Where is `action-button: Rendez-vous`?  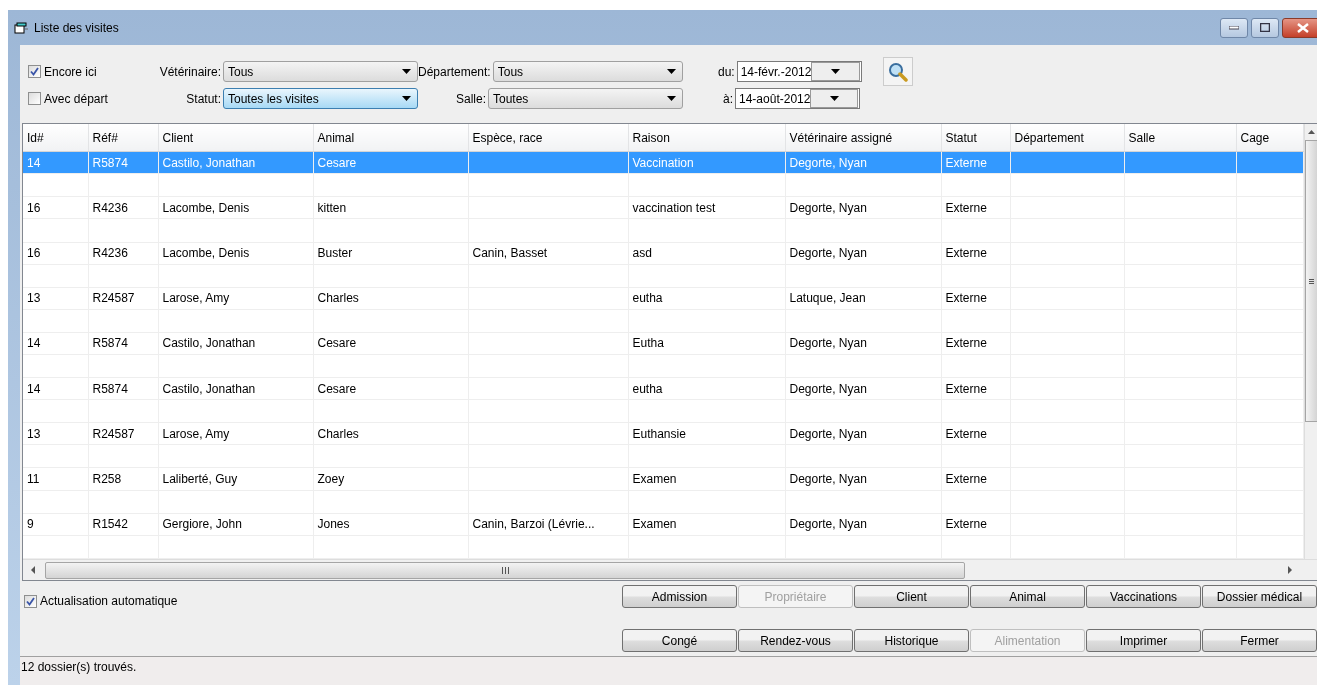 action-button: Rendez-vous is located at coordinates (795, 640).